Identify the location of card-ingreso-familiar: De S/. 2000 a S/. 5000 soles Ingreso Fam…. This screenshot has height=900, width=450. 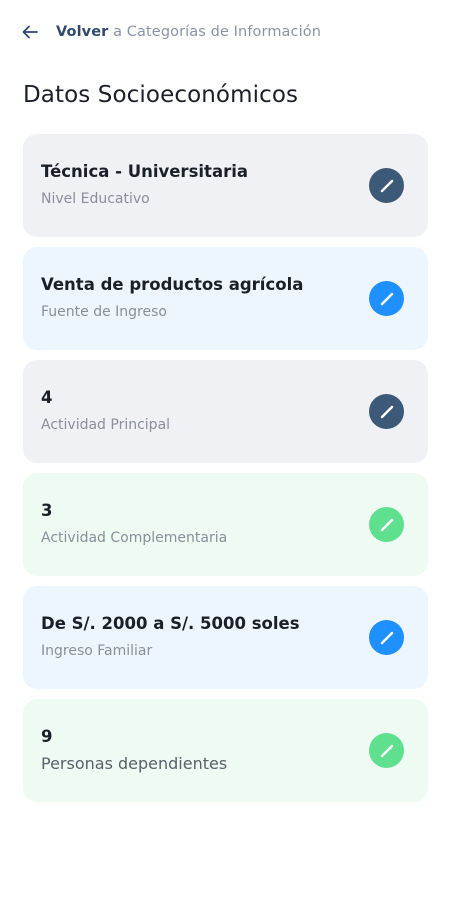
(225, 637).